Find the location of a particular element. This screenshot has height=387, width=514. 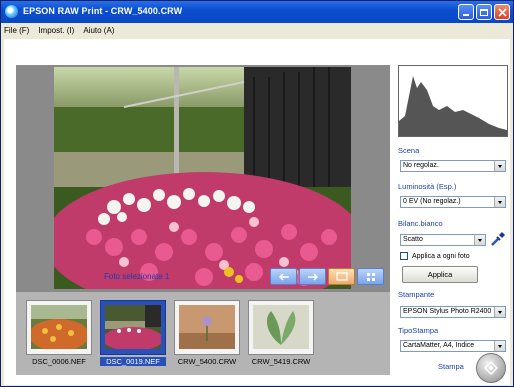

grid-view-button is located at coordinates (370, 276).